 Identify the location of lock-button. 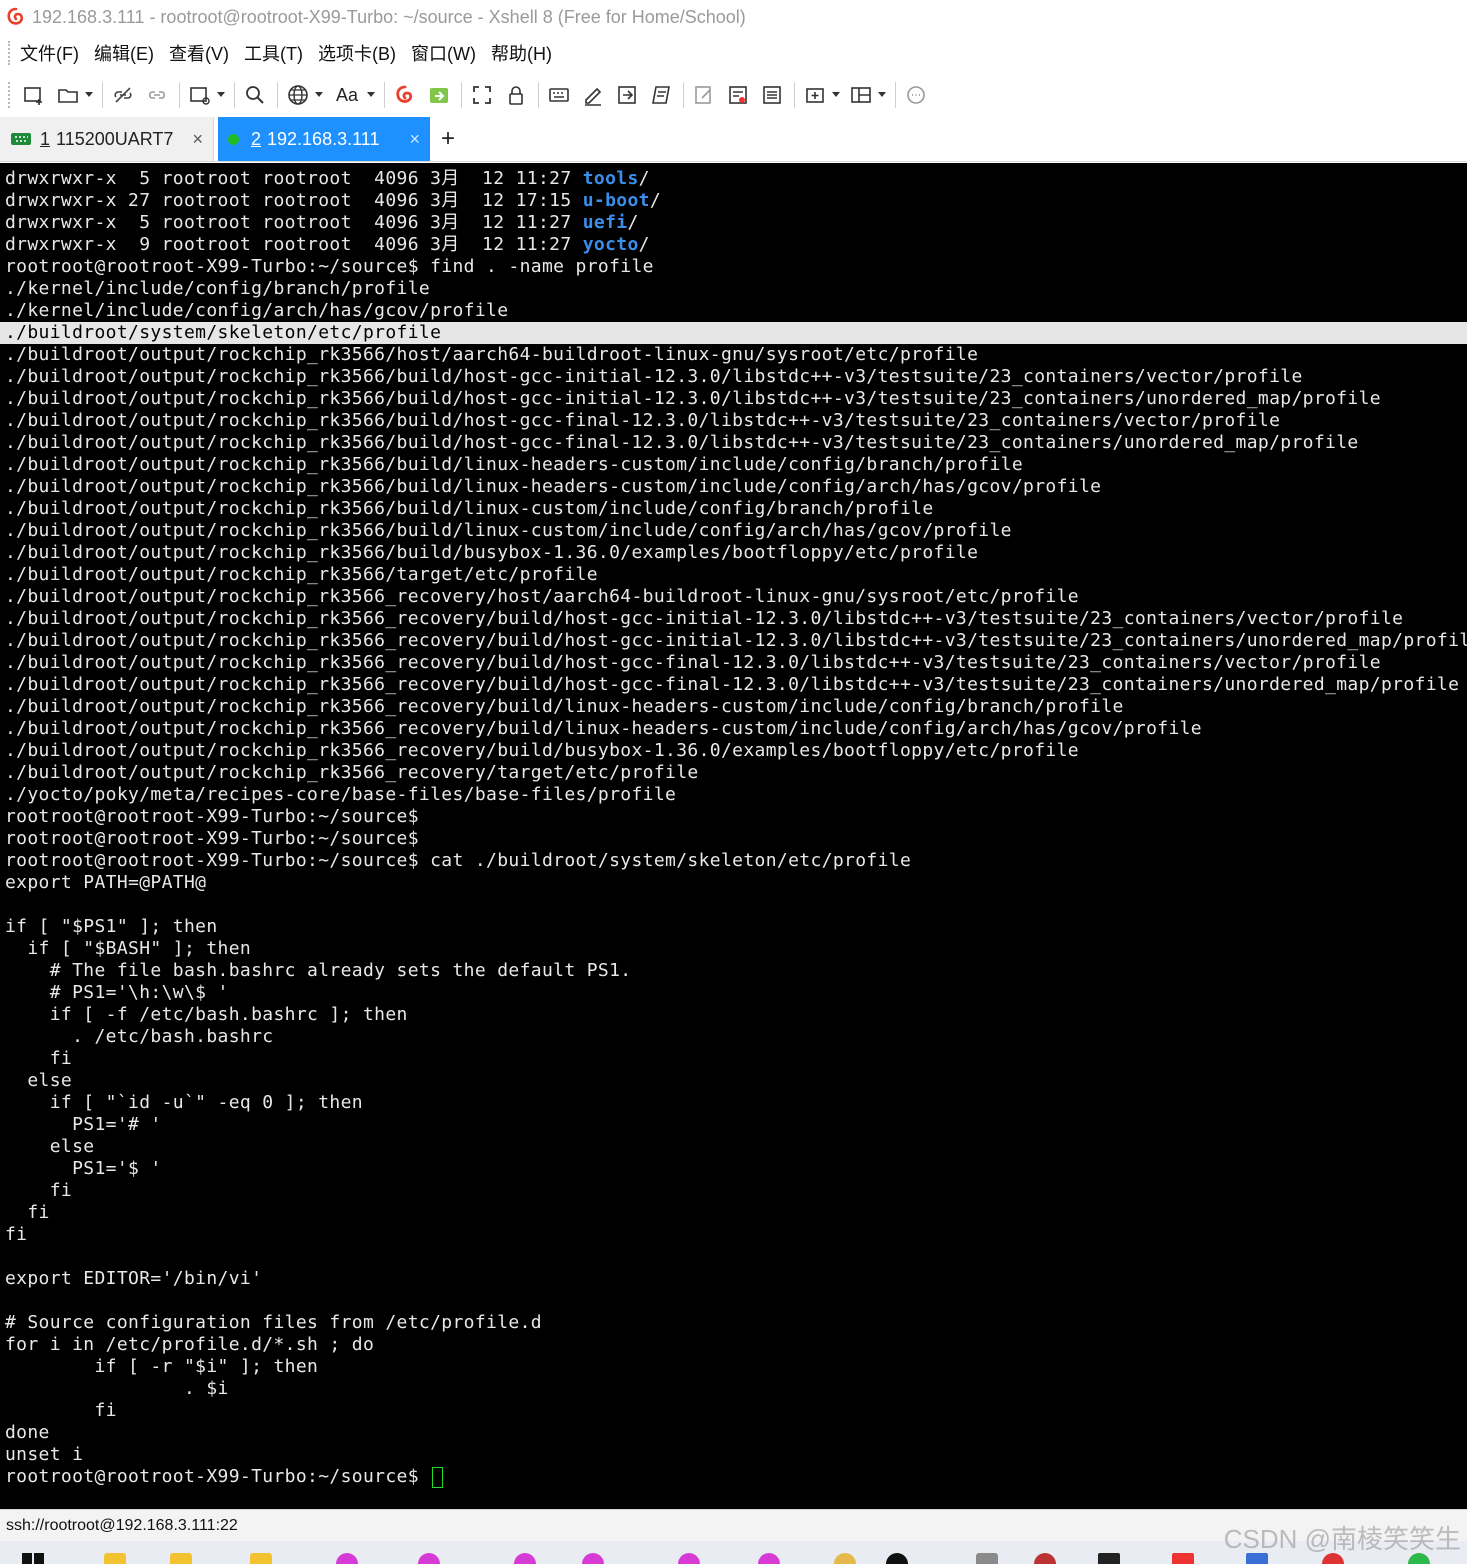
(516, 95).